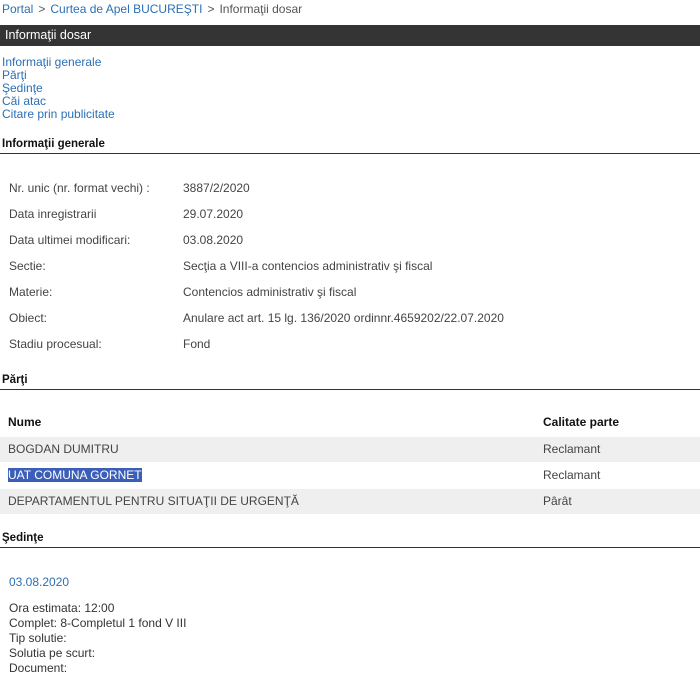  Describe the element at coordinates (39, 582) in the screenshot. I see `hearing-date-link: 03.08.2020` at that location.